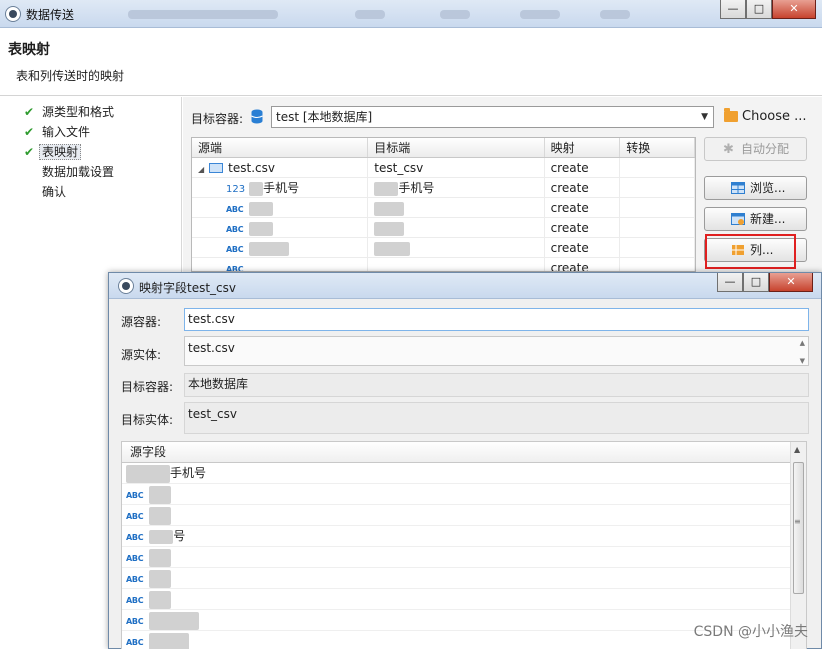  Describe the element at coordinates (236, 189) in the screenshot. I see `number-type-icon: 123` at that location.